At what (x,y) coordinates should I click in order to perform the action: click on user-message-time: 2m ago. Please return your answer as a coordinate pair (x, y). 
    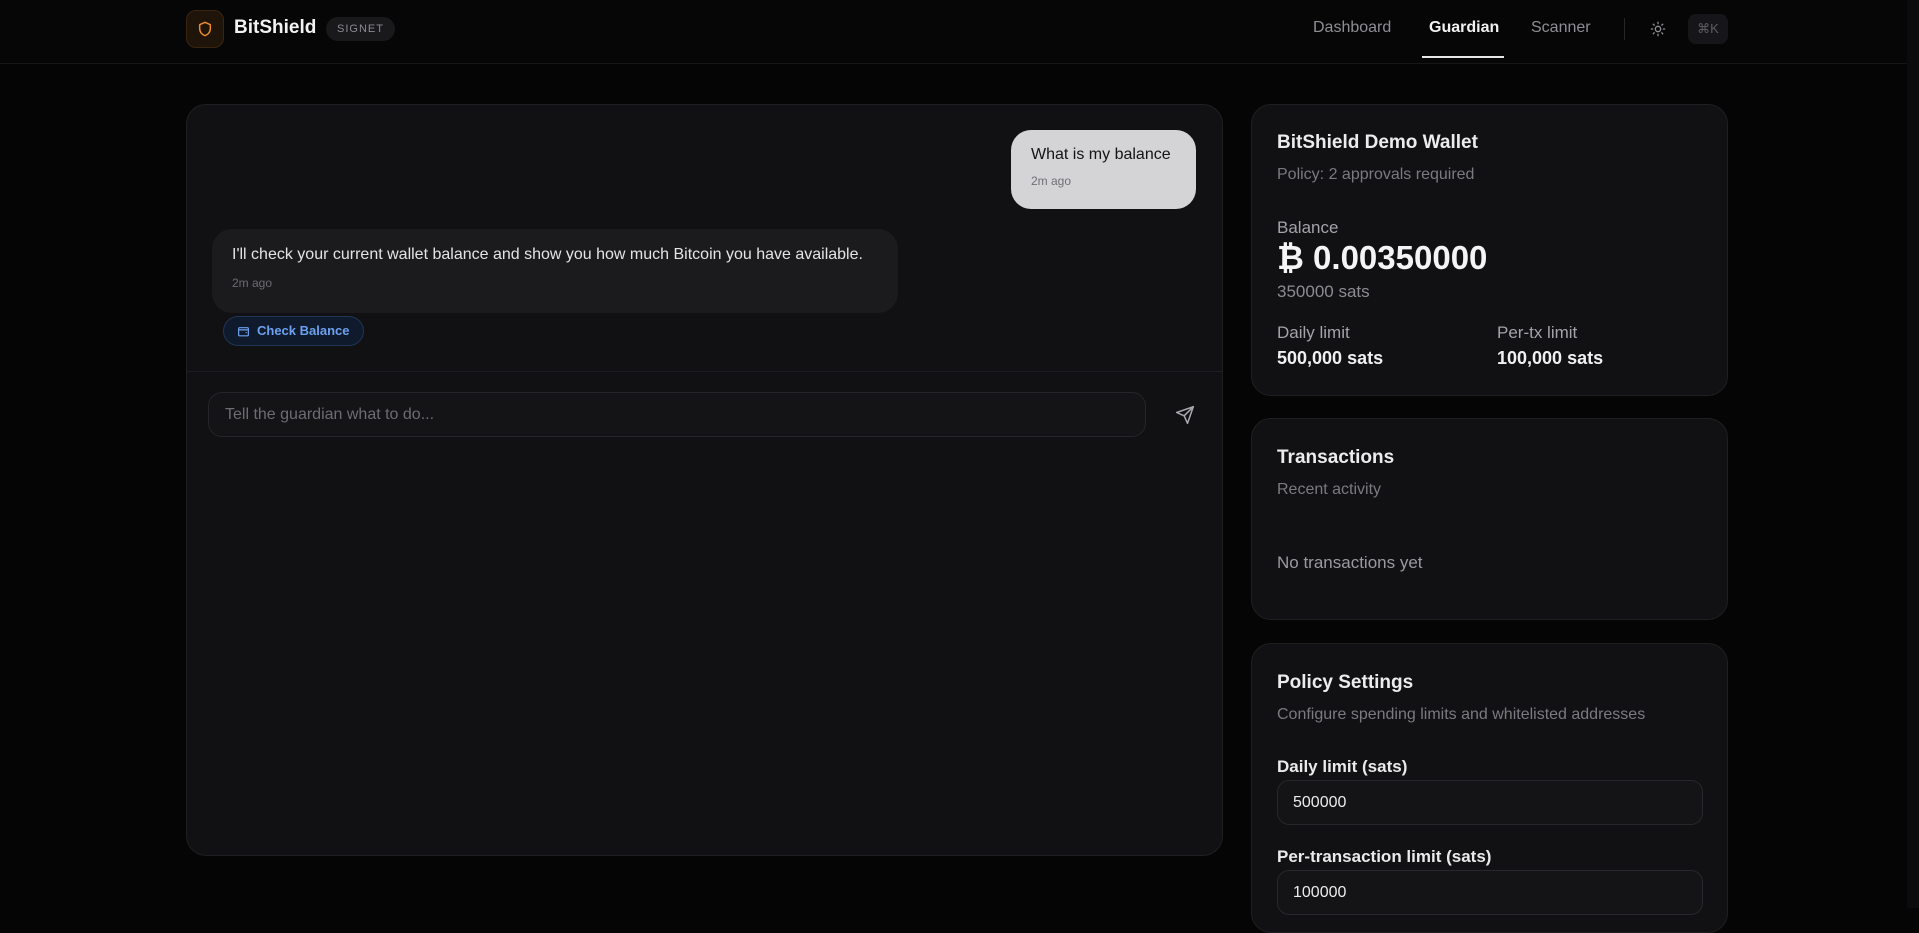
    Looking at the image, I should click on (1051, 181).